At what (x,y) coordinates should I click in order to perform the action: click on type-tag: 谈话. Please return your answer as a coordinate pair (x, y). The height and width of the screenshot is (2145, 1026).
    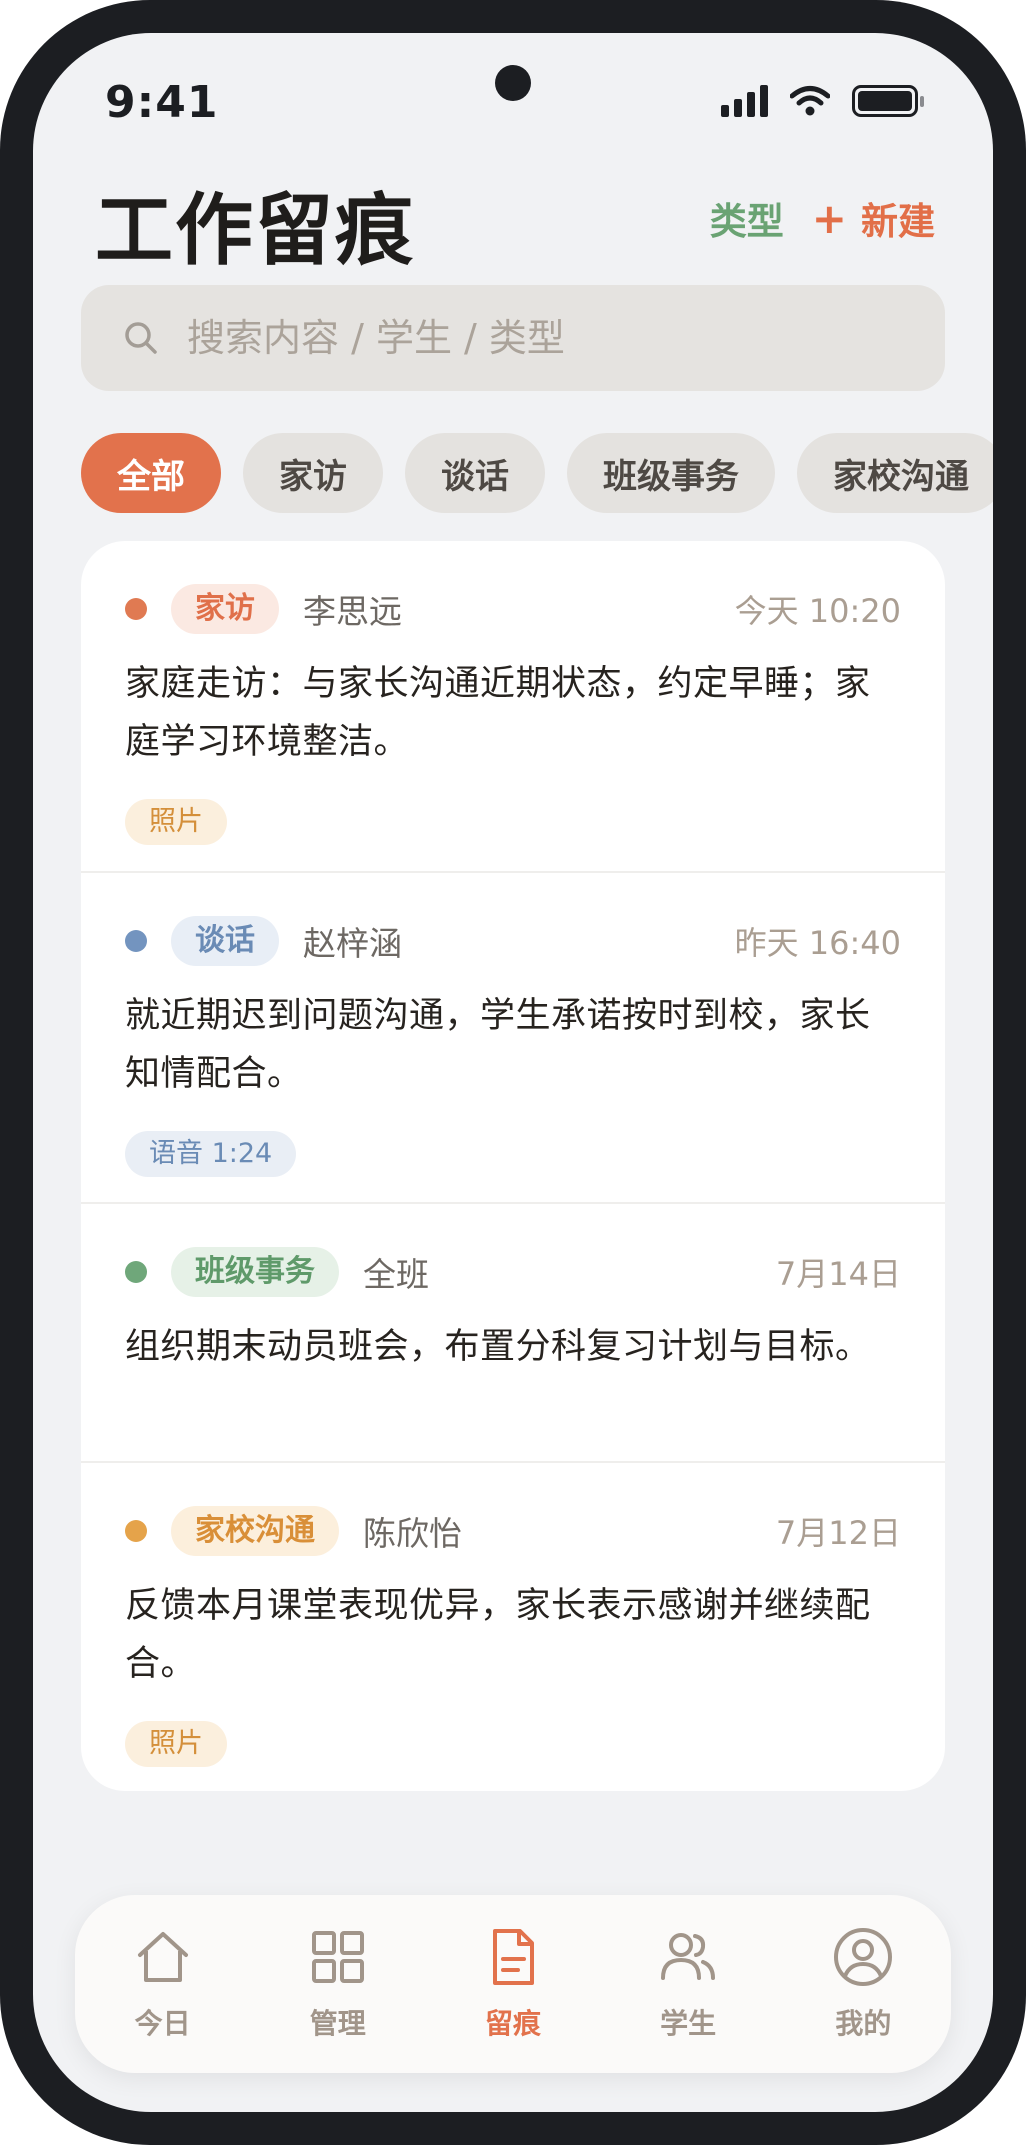
    Looking at the image, I should click on (225, 941).